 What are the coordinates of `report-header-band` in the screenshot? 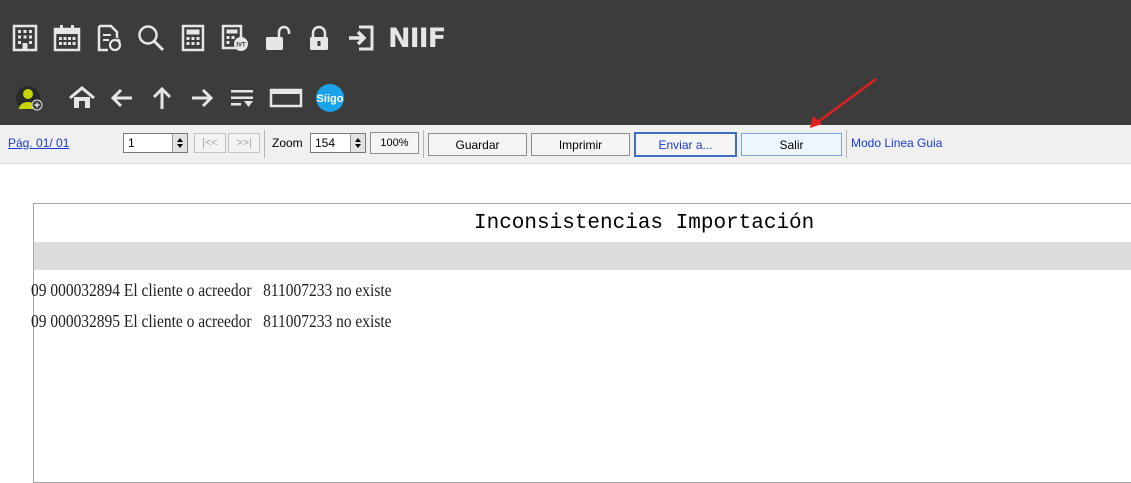 It's located at (582, 256).